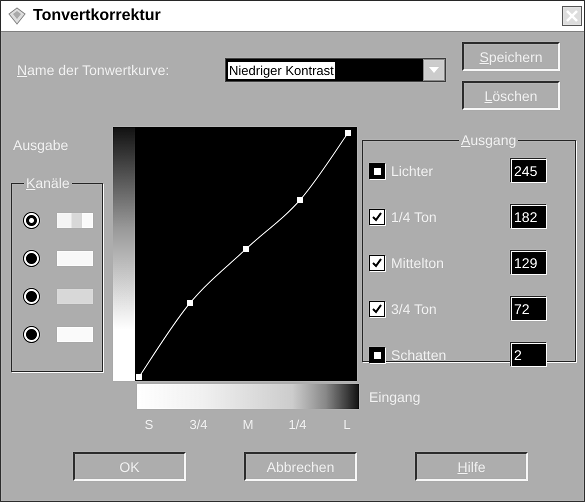  Describe the element at coordinates (248, 424) in the screenshot. I see `axis-tick-label: M` at that location.